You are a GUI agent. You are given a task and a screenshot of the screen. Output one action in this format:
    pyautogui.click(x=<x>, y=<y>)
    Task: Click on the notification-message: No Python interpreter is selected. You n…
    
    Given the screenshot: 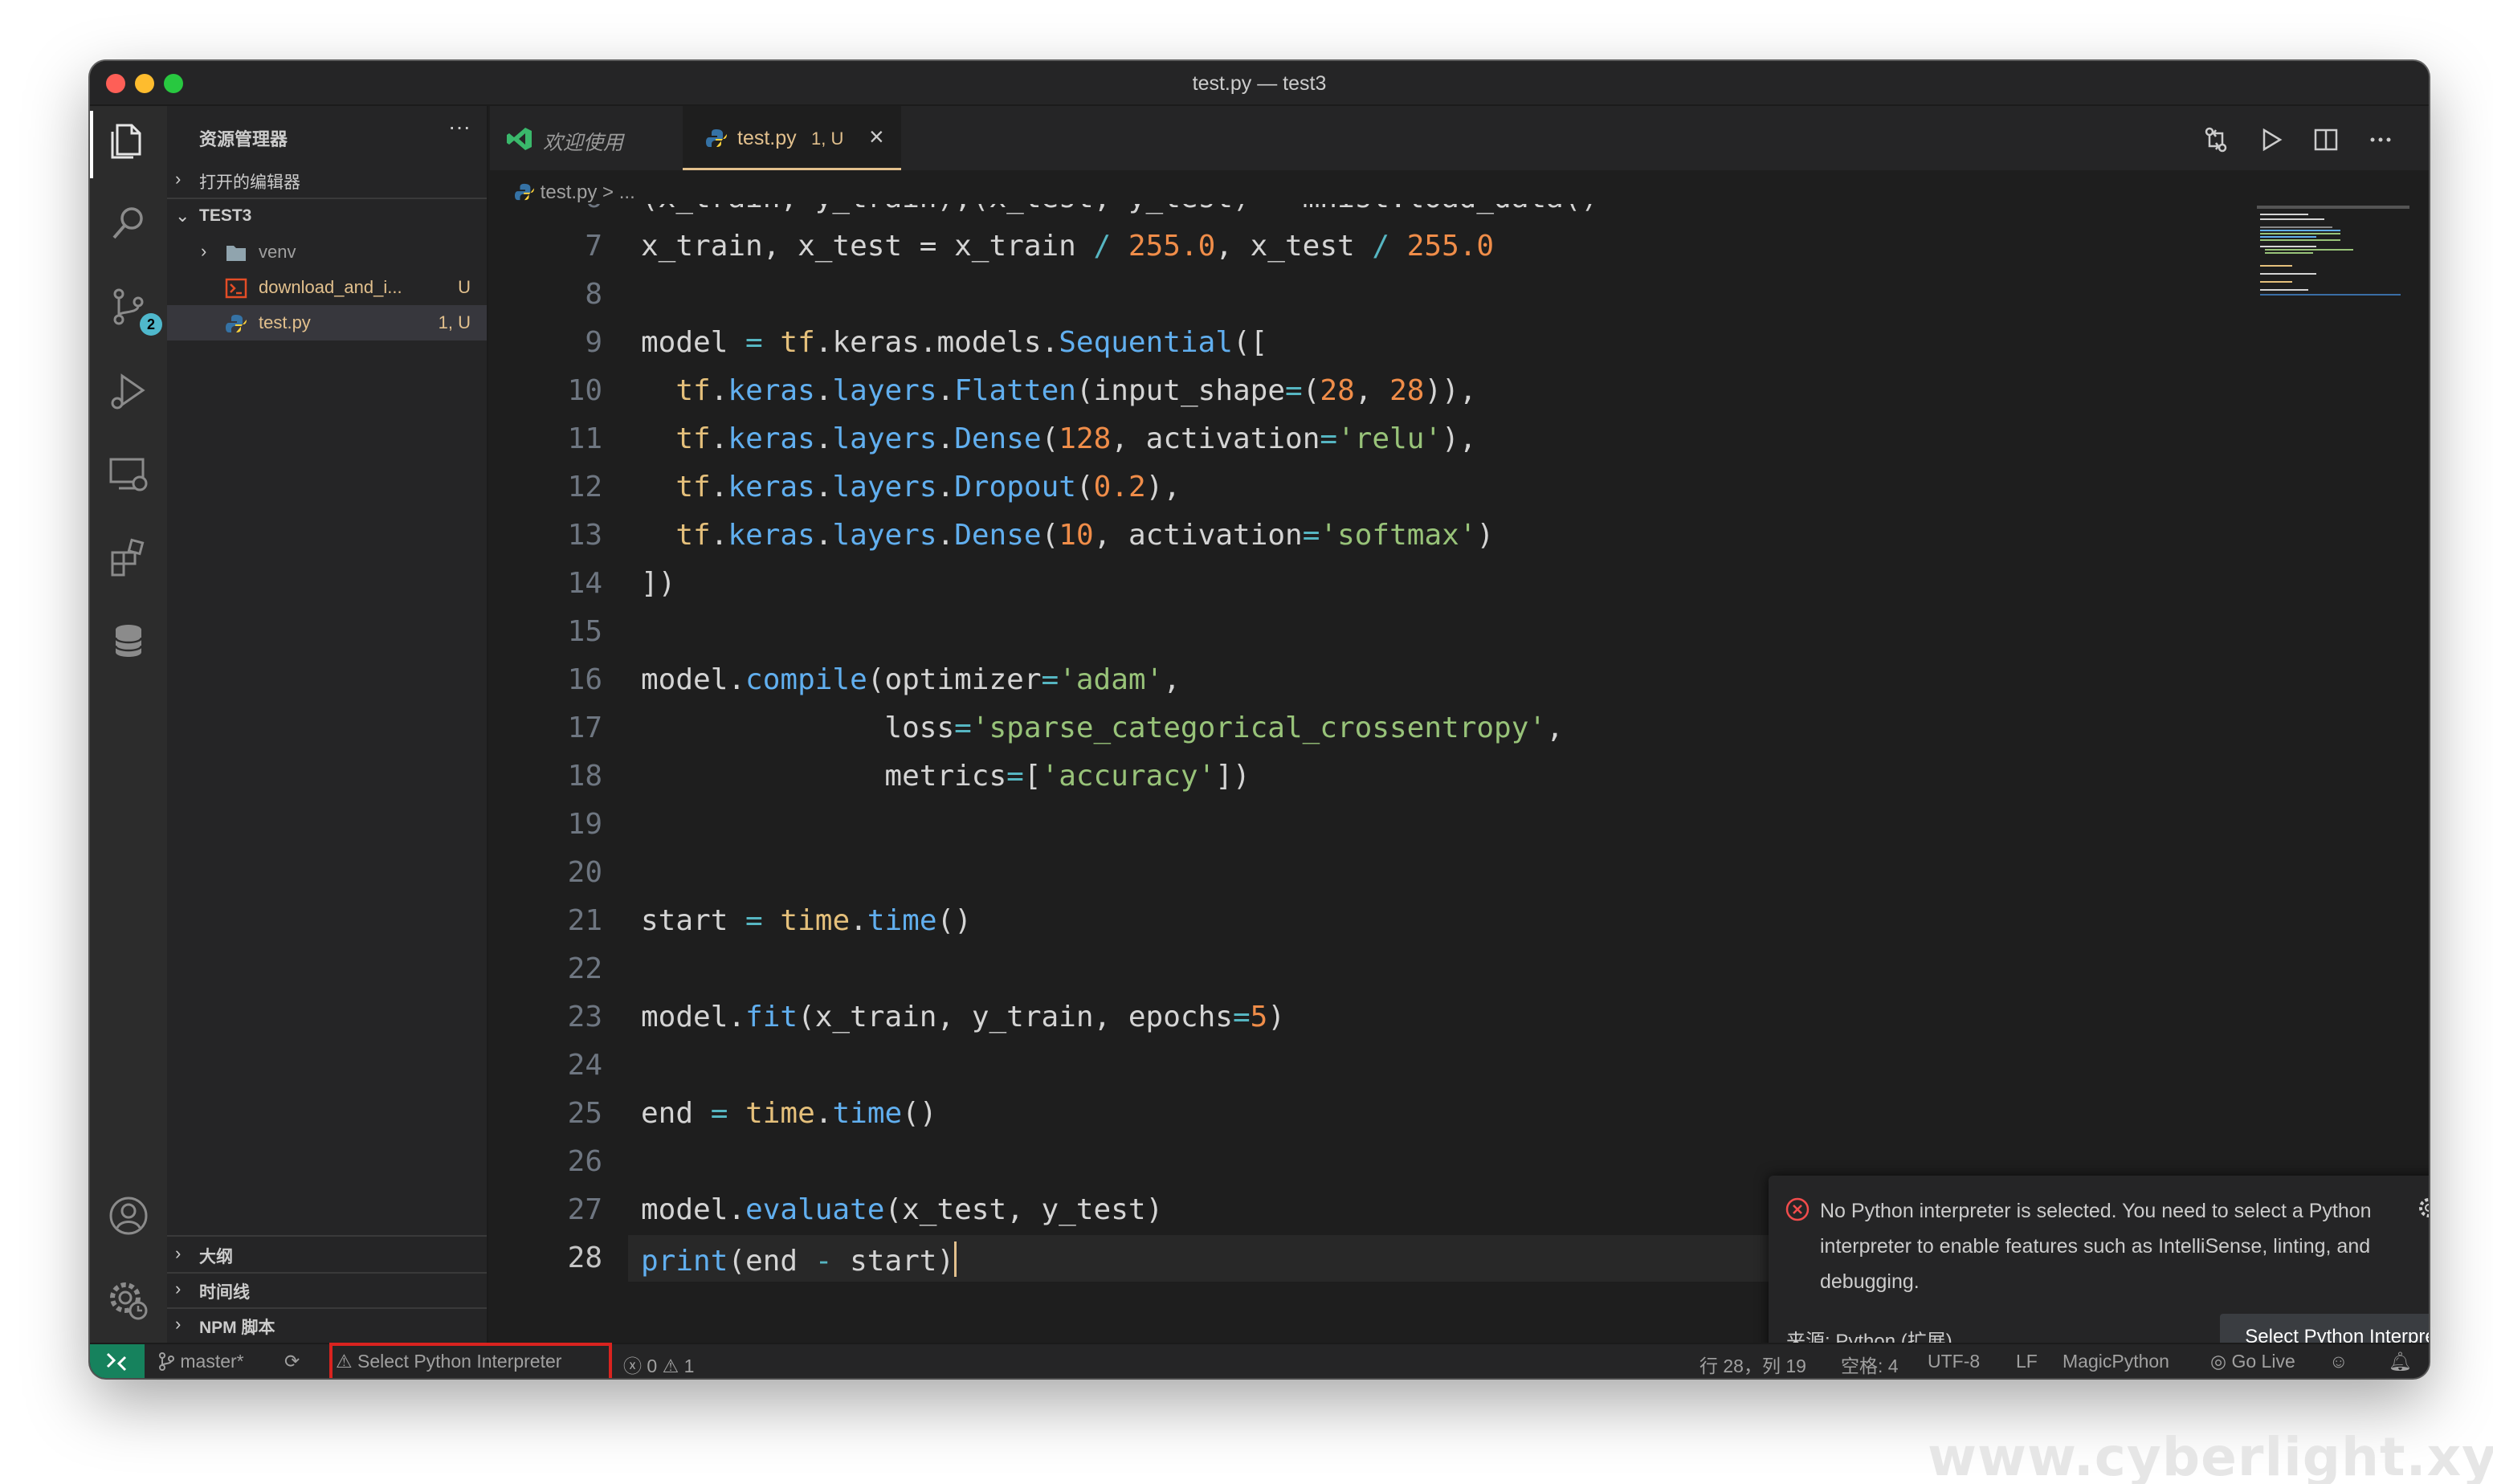 What is the action you would take?
    pyautogui.click(x=2096, y=1246)
    